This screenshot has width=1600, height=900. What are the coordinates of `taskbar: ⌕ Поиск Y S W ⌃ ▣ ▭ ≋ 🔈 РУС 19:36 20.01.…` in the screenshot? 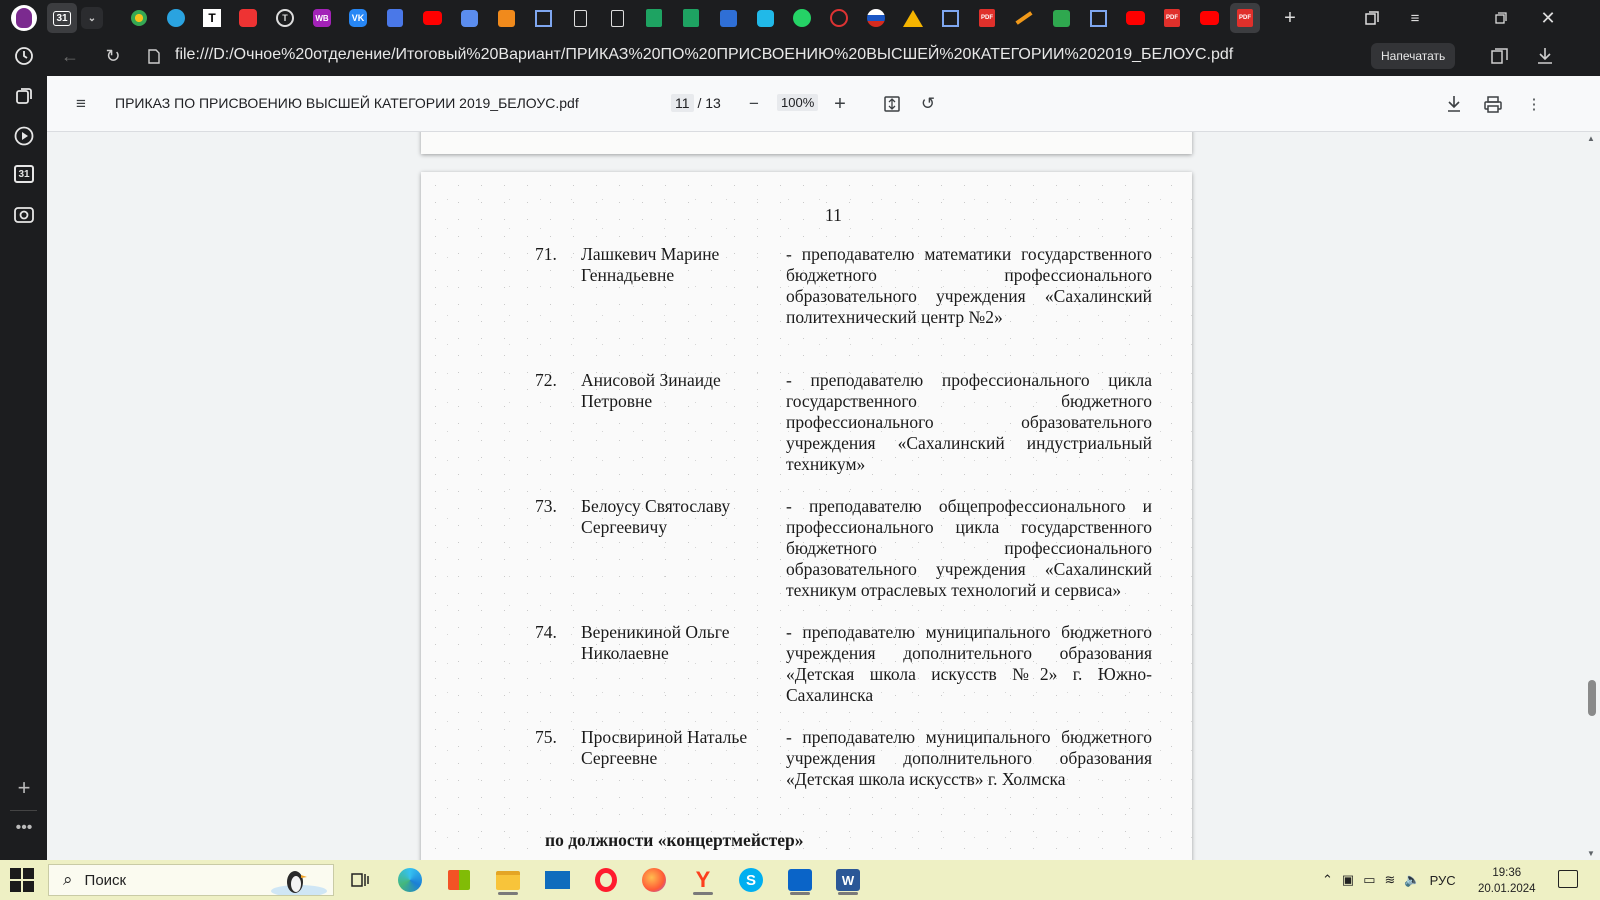 It's located at (800, 880).